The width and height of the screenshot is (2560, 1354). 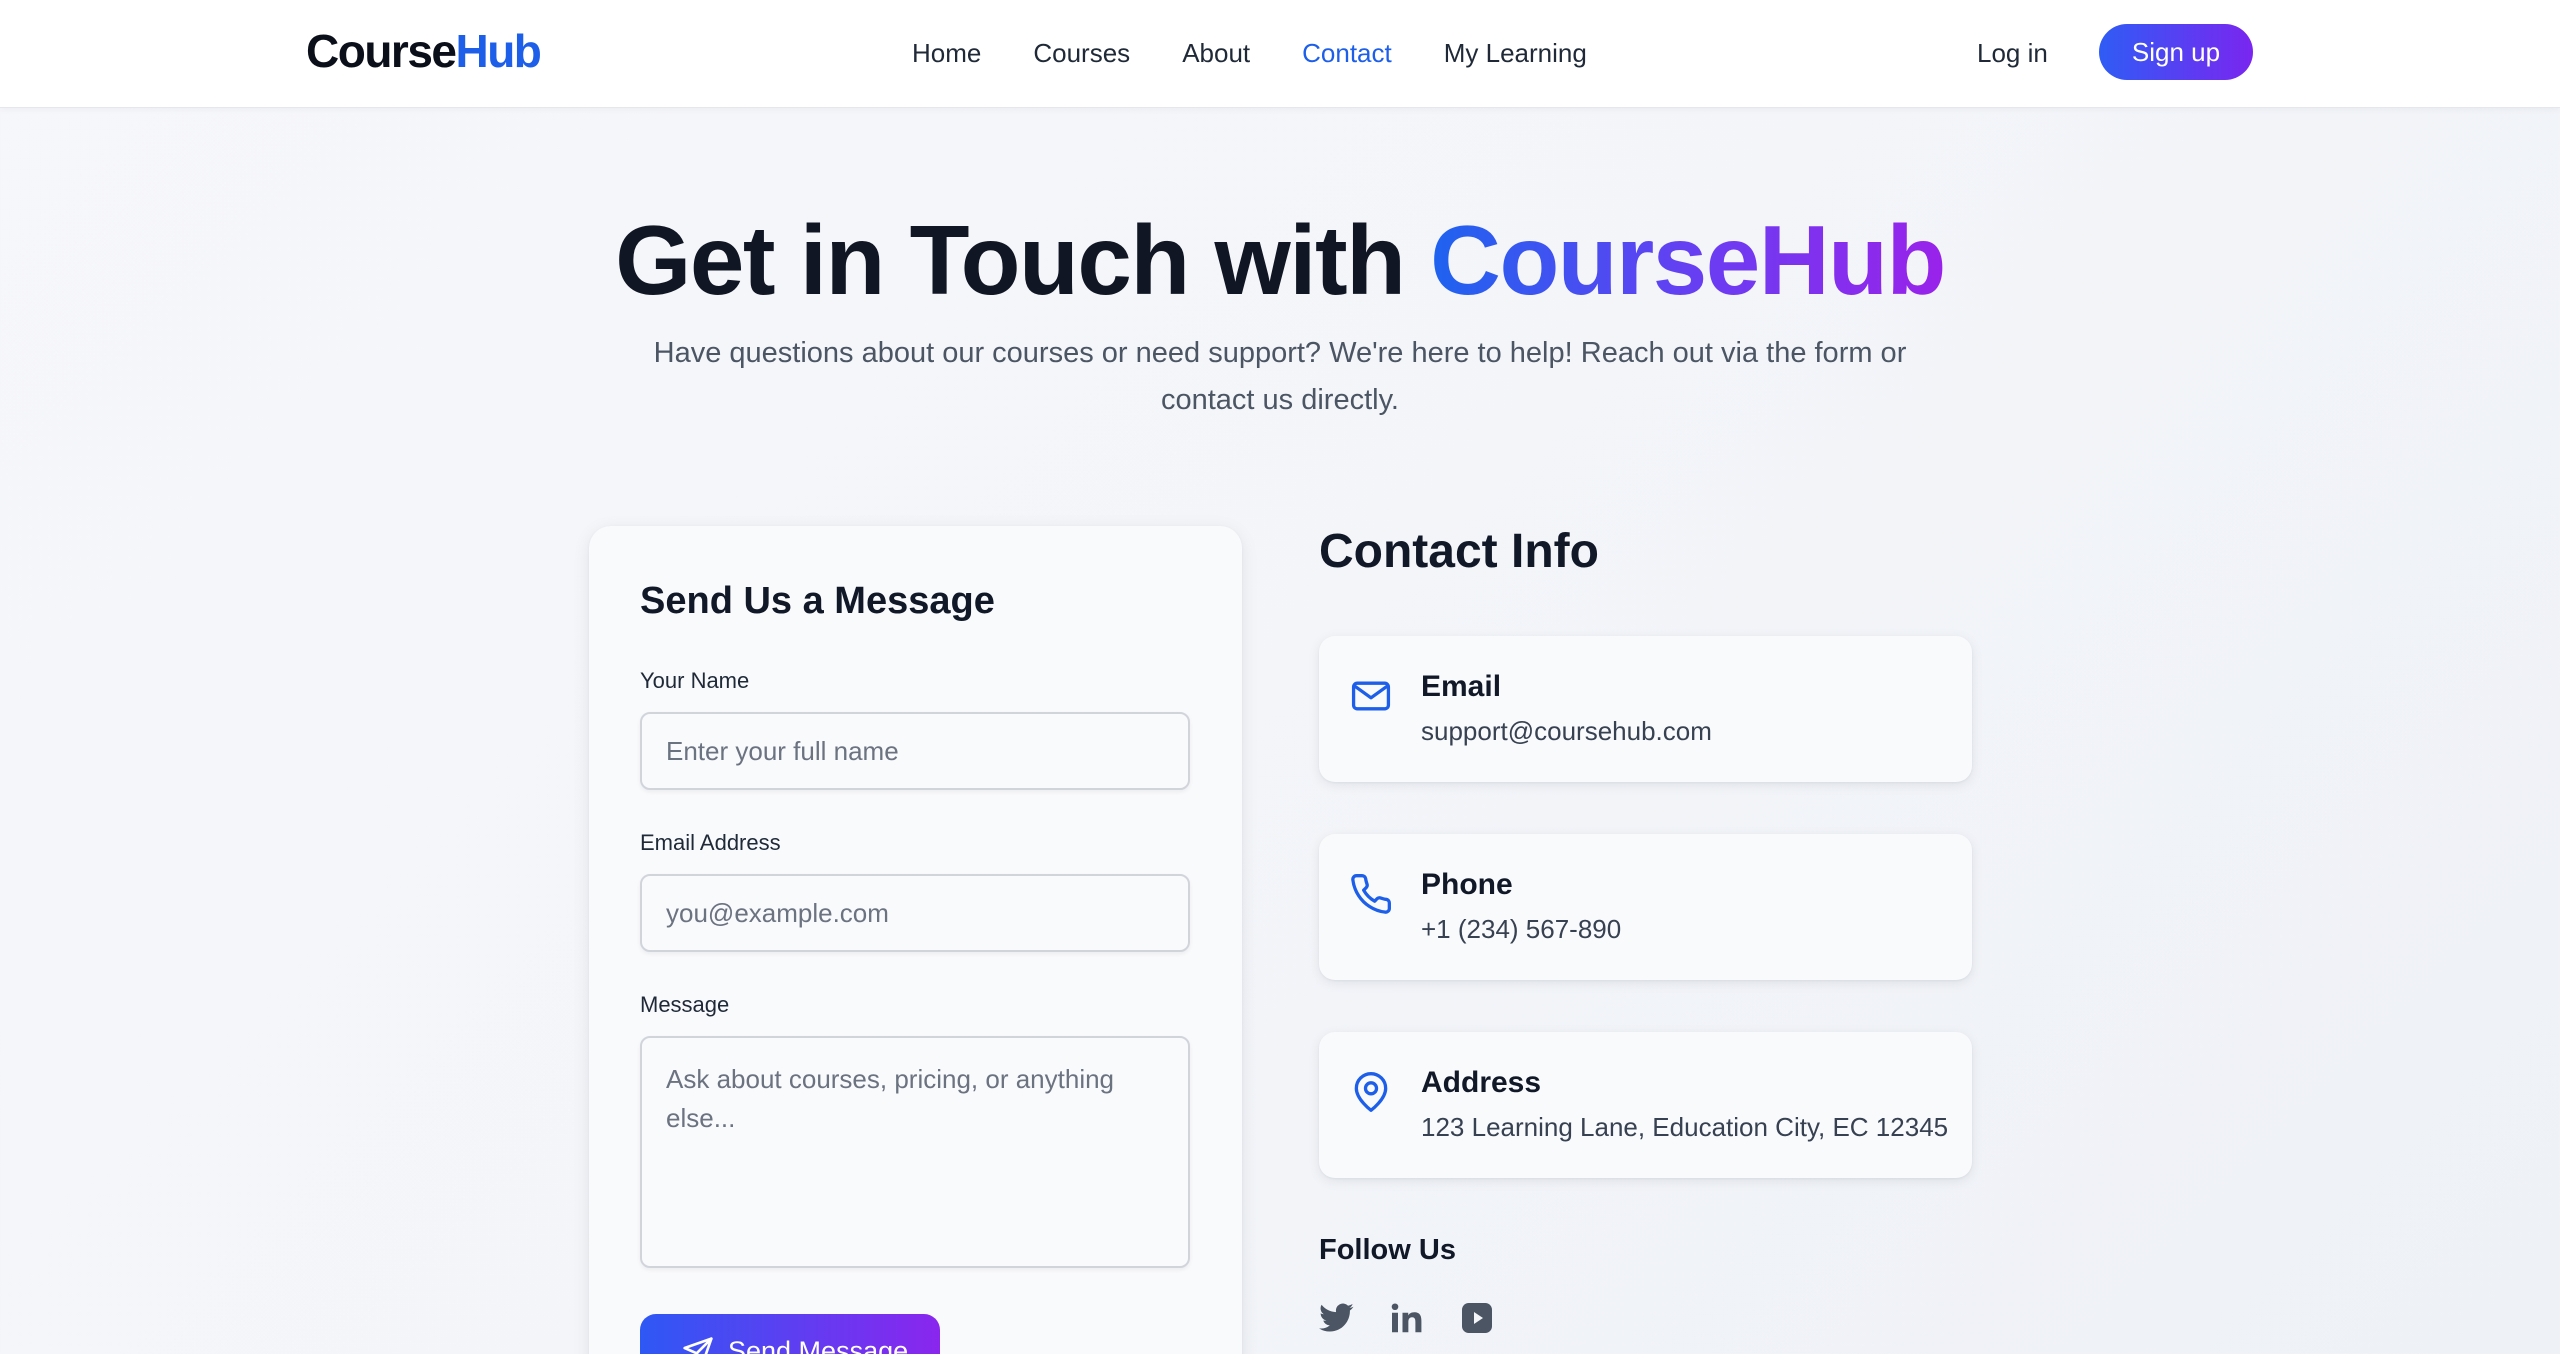 I want to click on logo-text-hub: Hub, so click(x=498, y=51).